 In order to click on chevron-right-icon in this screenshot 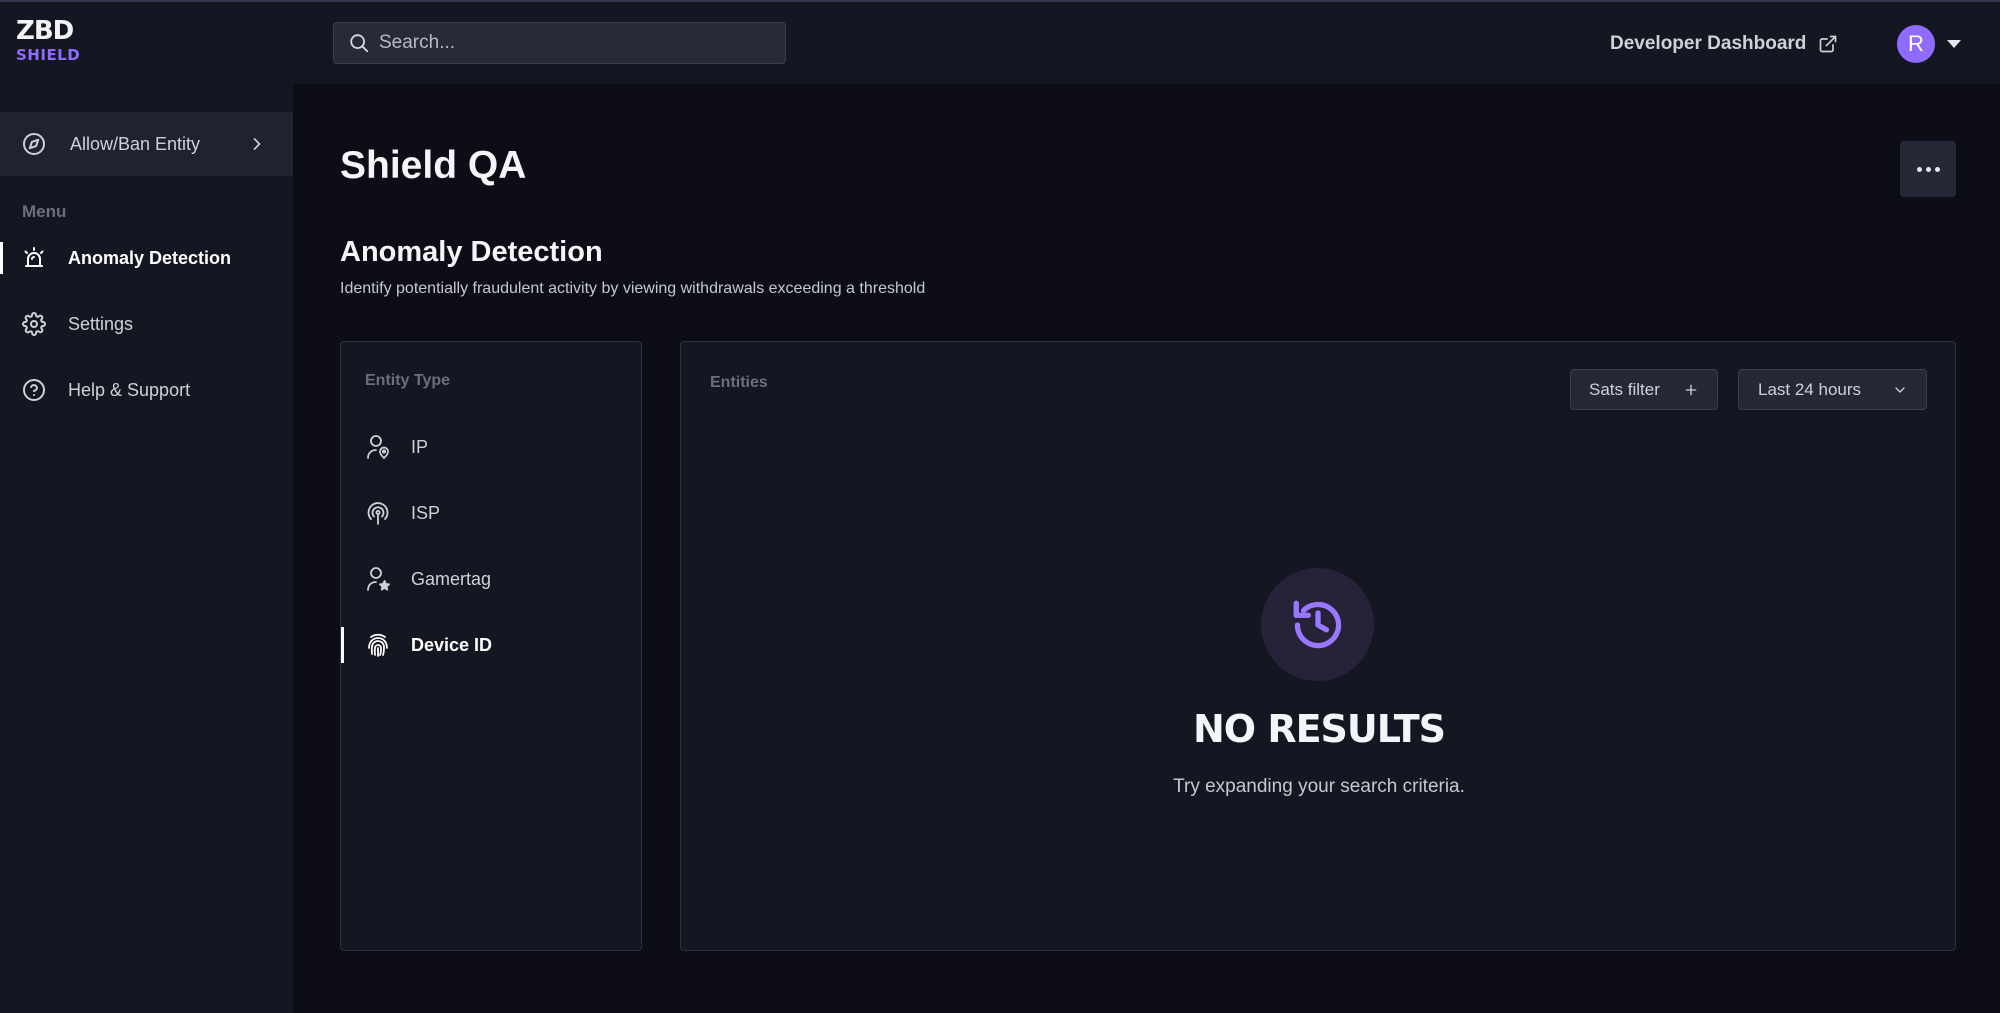, I will do `click(257, 144)`.